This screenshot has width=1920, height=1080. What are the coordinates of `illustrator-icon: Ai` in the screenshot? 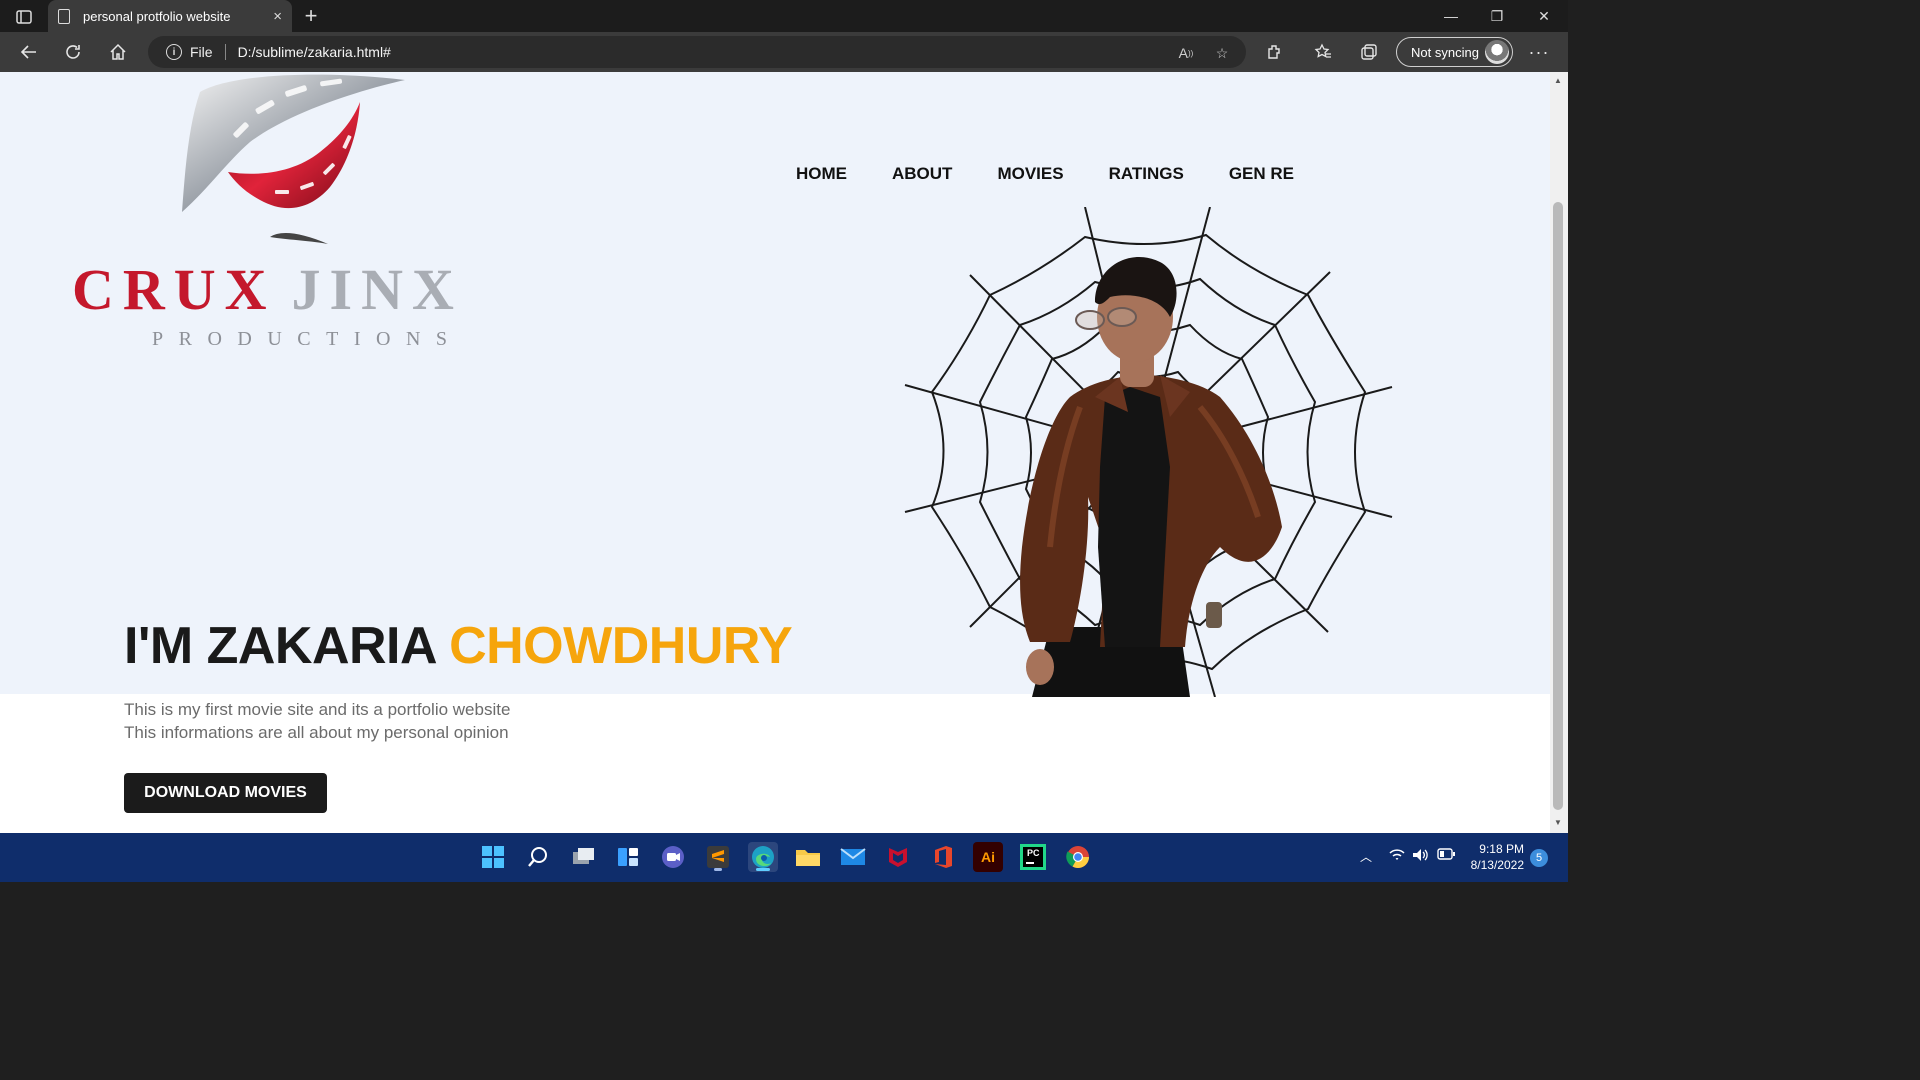 It's located at (988, 857).